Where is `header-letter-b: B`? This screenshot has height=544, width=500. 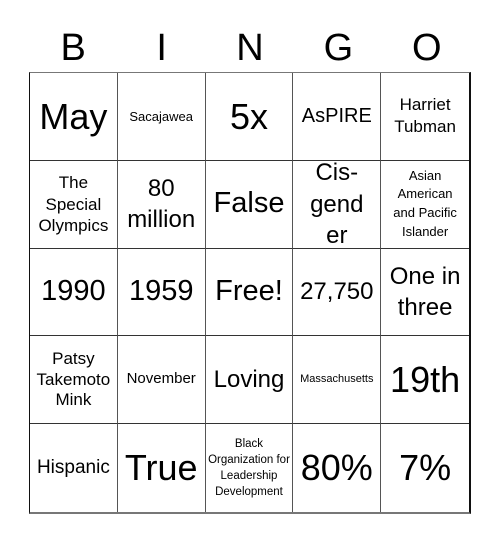
header-letter-b: B is located at coordinates (73, 48).